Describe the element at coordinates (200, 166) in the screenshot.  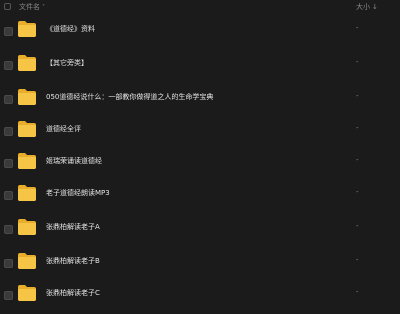
I see `file-row: 姬瑞荣诵读道德经 -` at that location.